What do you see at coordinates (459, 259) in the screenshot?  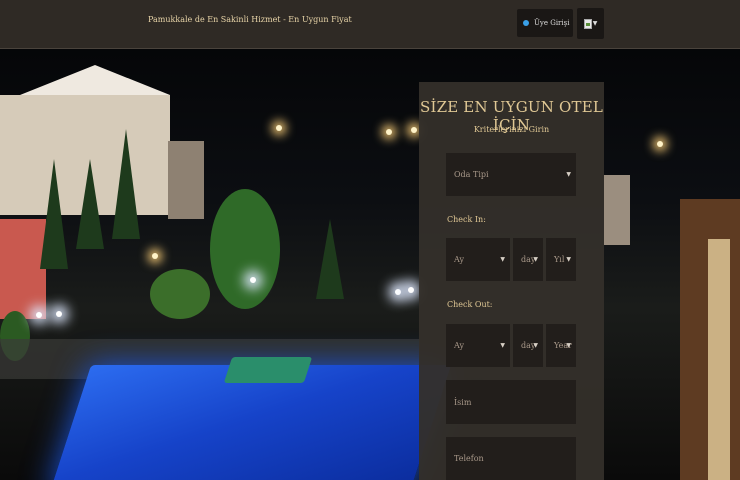 I see `checkin-month-value: Ay` at bounding box center [459, 259].